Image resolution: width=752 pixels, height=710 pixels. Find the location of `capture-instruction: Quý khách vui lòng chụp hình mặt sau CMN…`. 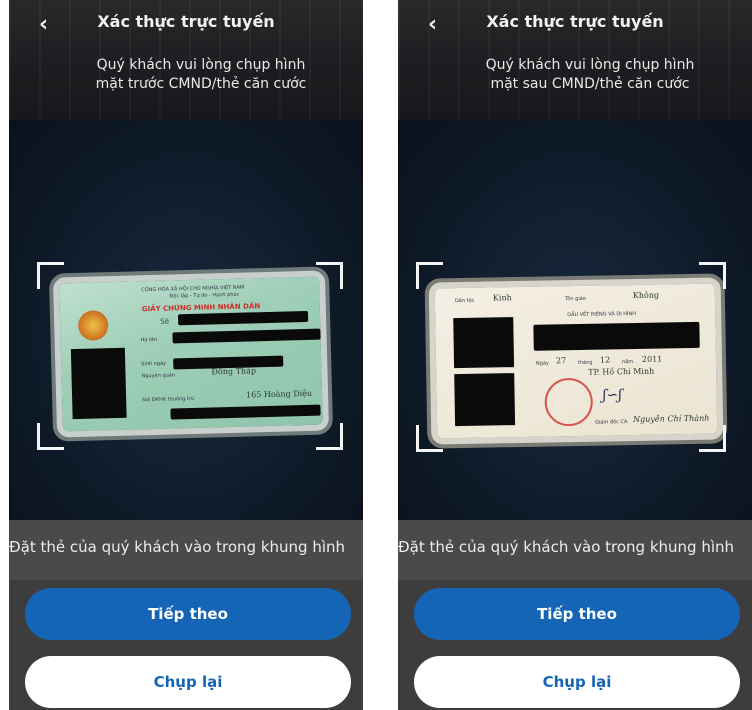

capture-instruction: Quý khách vui lòng chụp hình mặt sau CMN… is located at coordinates (590, 75).